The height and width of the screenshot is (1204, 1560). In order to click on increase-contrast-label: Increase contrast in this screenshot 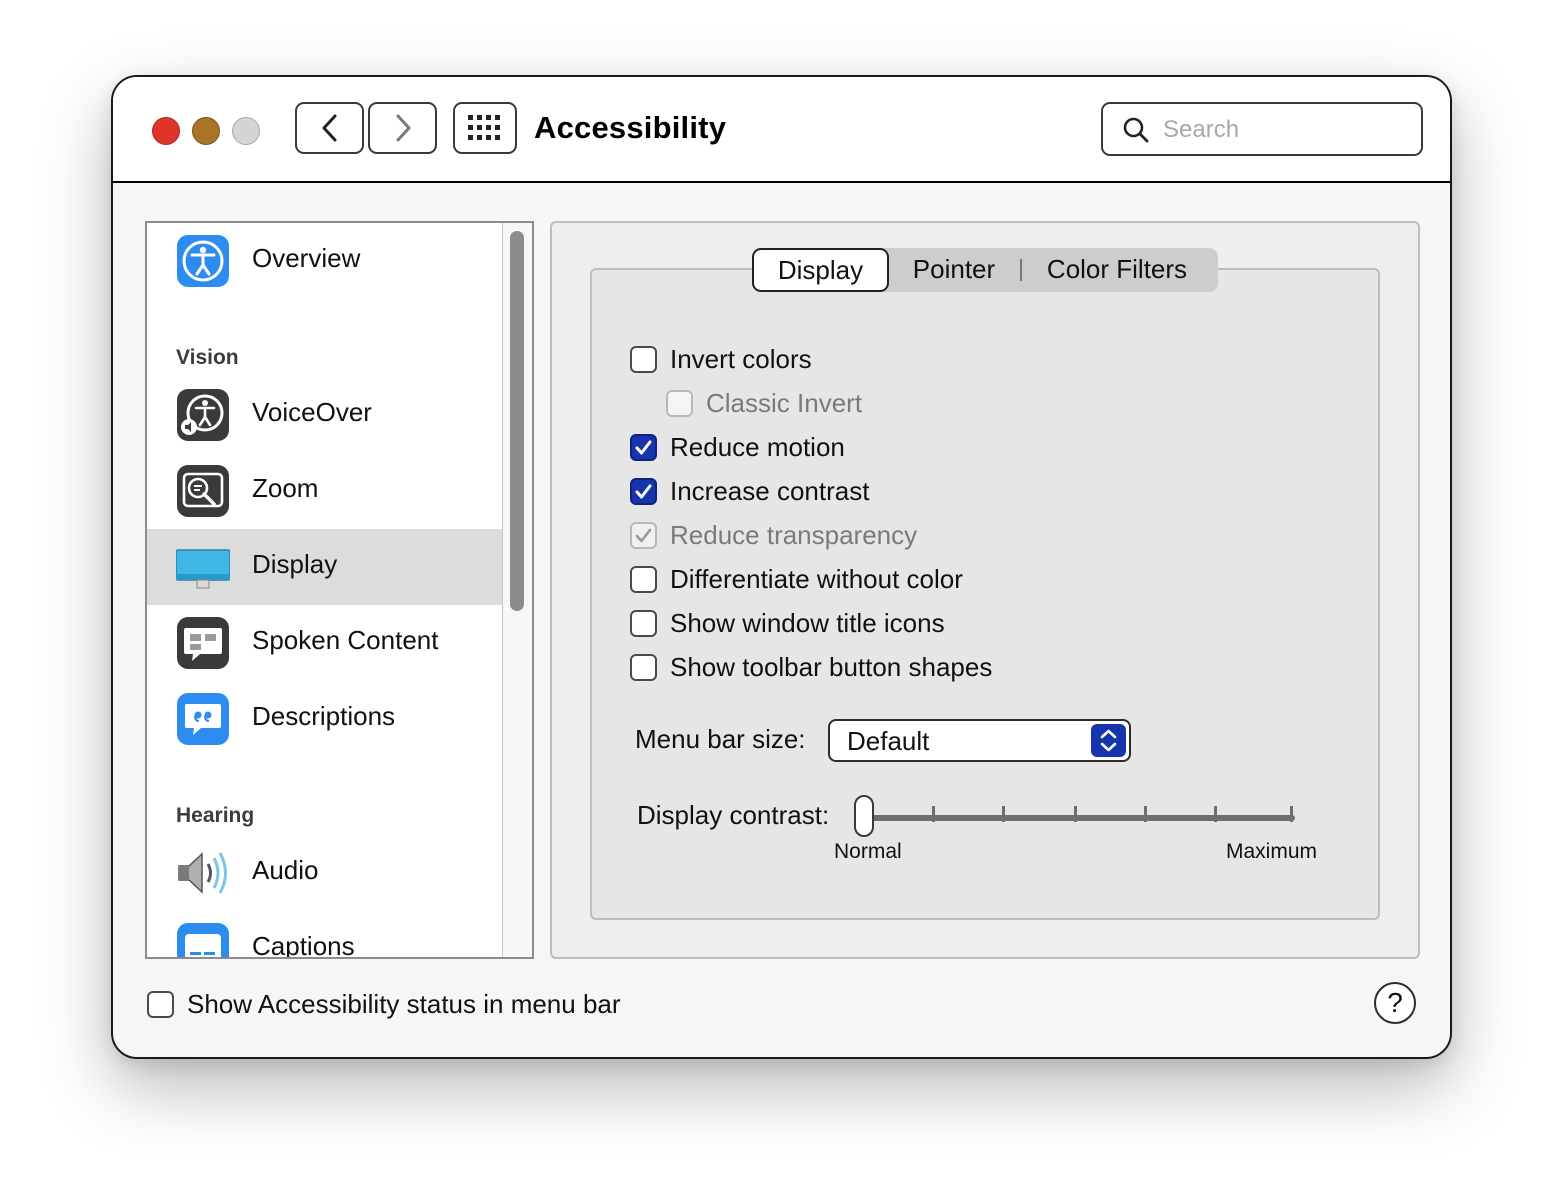, I will do `click(770, 491)`.